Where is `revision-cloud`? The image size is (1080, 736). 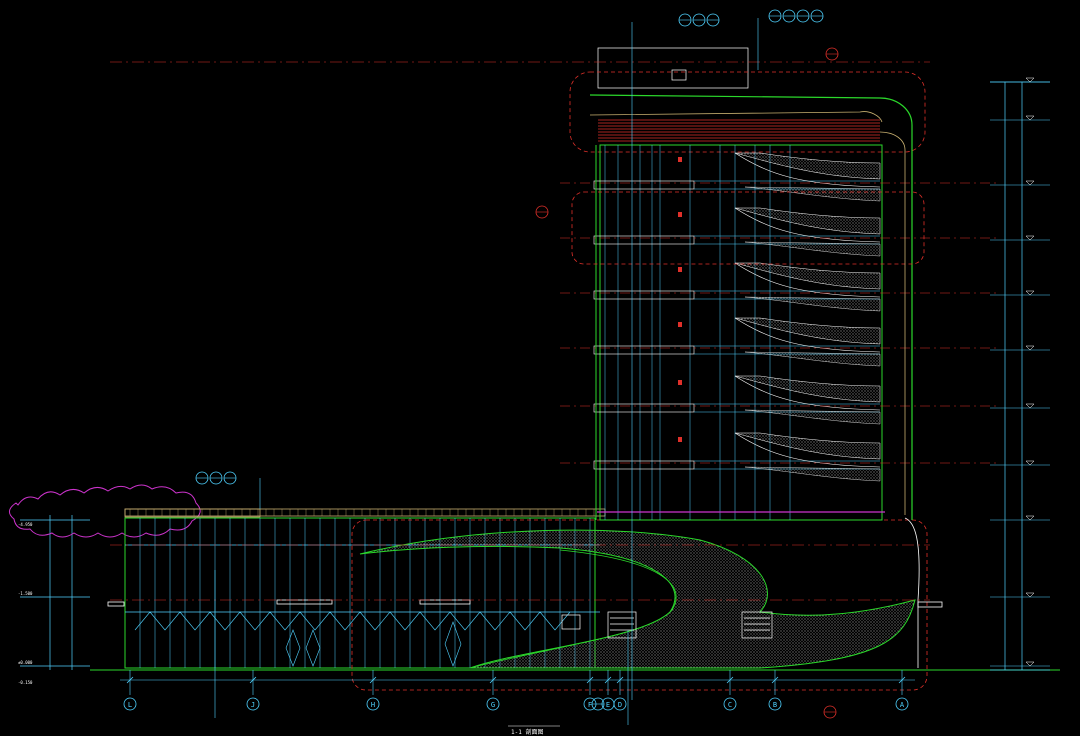
revision-cloud is located at coordinates (105, 511).